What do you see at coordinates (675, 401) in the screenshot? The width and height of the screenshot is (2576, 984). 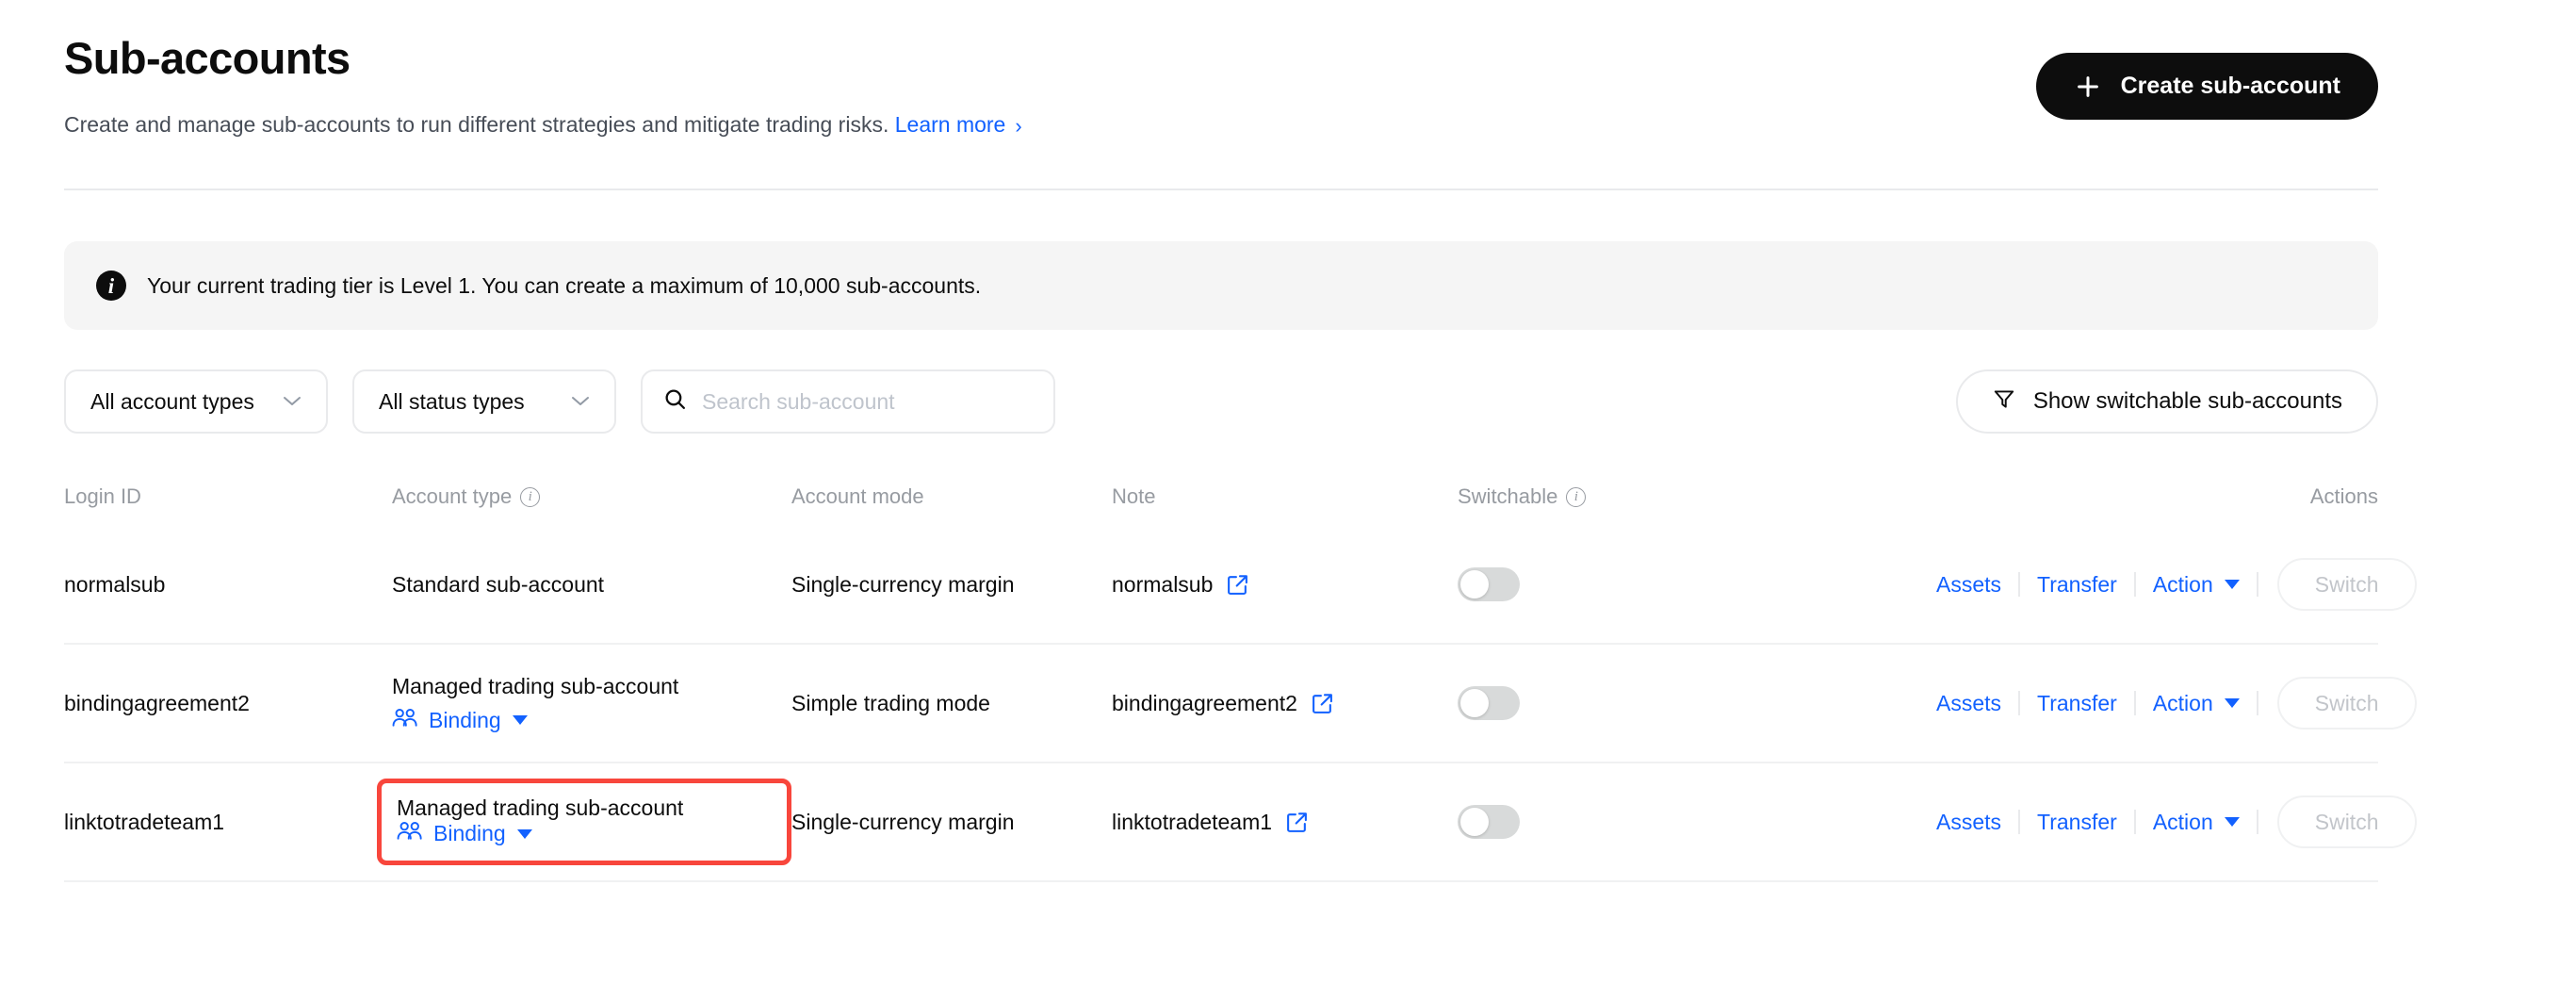 I see `search-icon` at bounding box center [675, 401].